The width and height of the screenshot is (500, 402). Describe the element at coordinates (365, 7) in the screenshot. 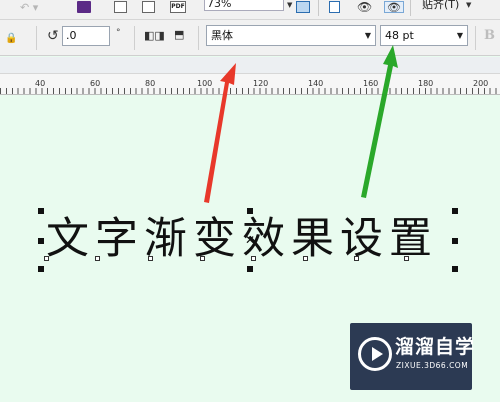

I see `show-rulers-icon: 👁` at that location.